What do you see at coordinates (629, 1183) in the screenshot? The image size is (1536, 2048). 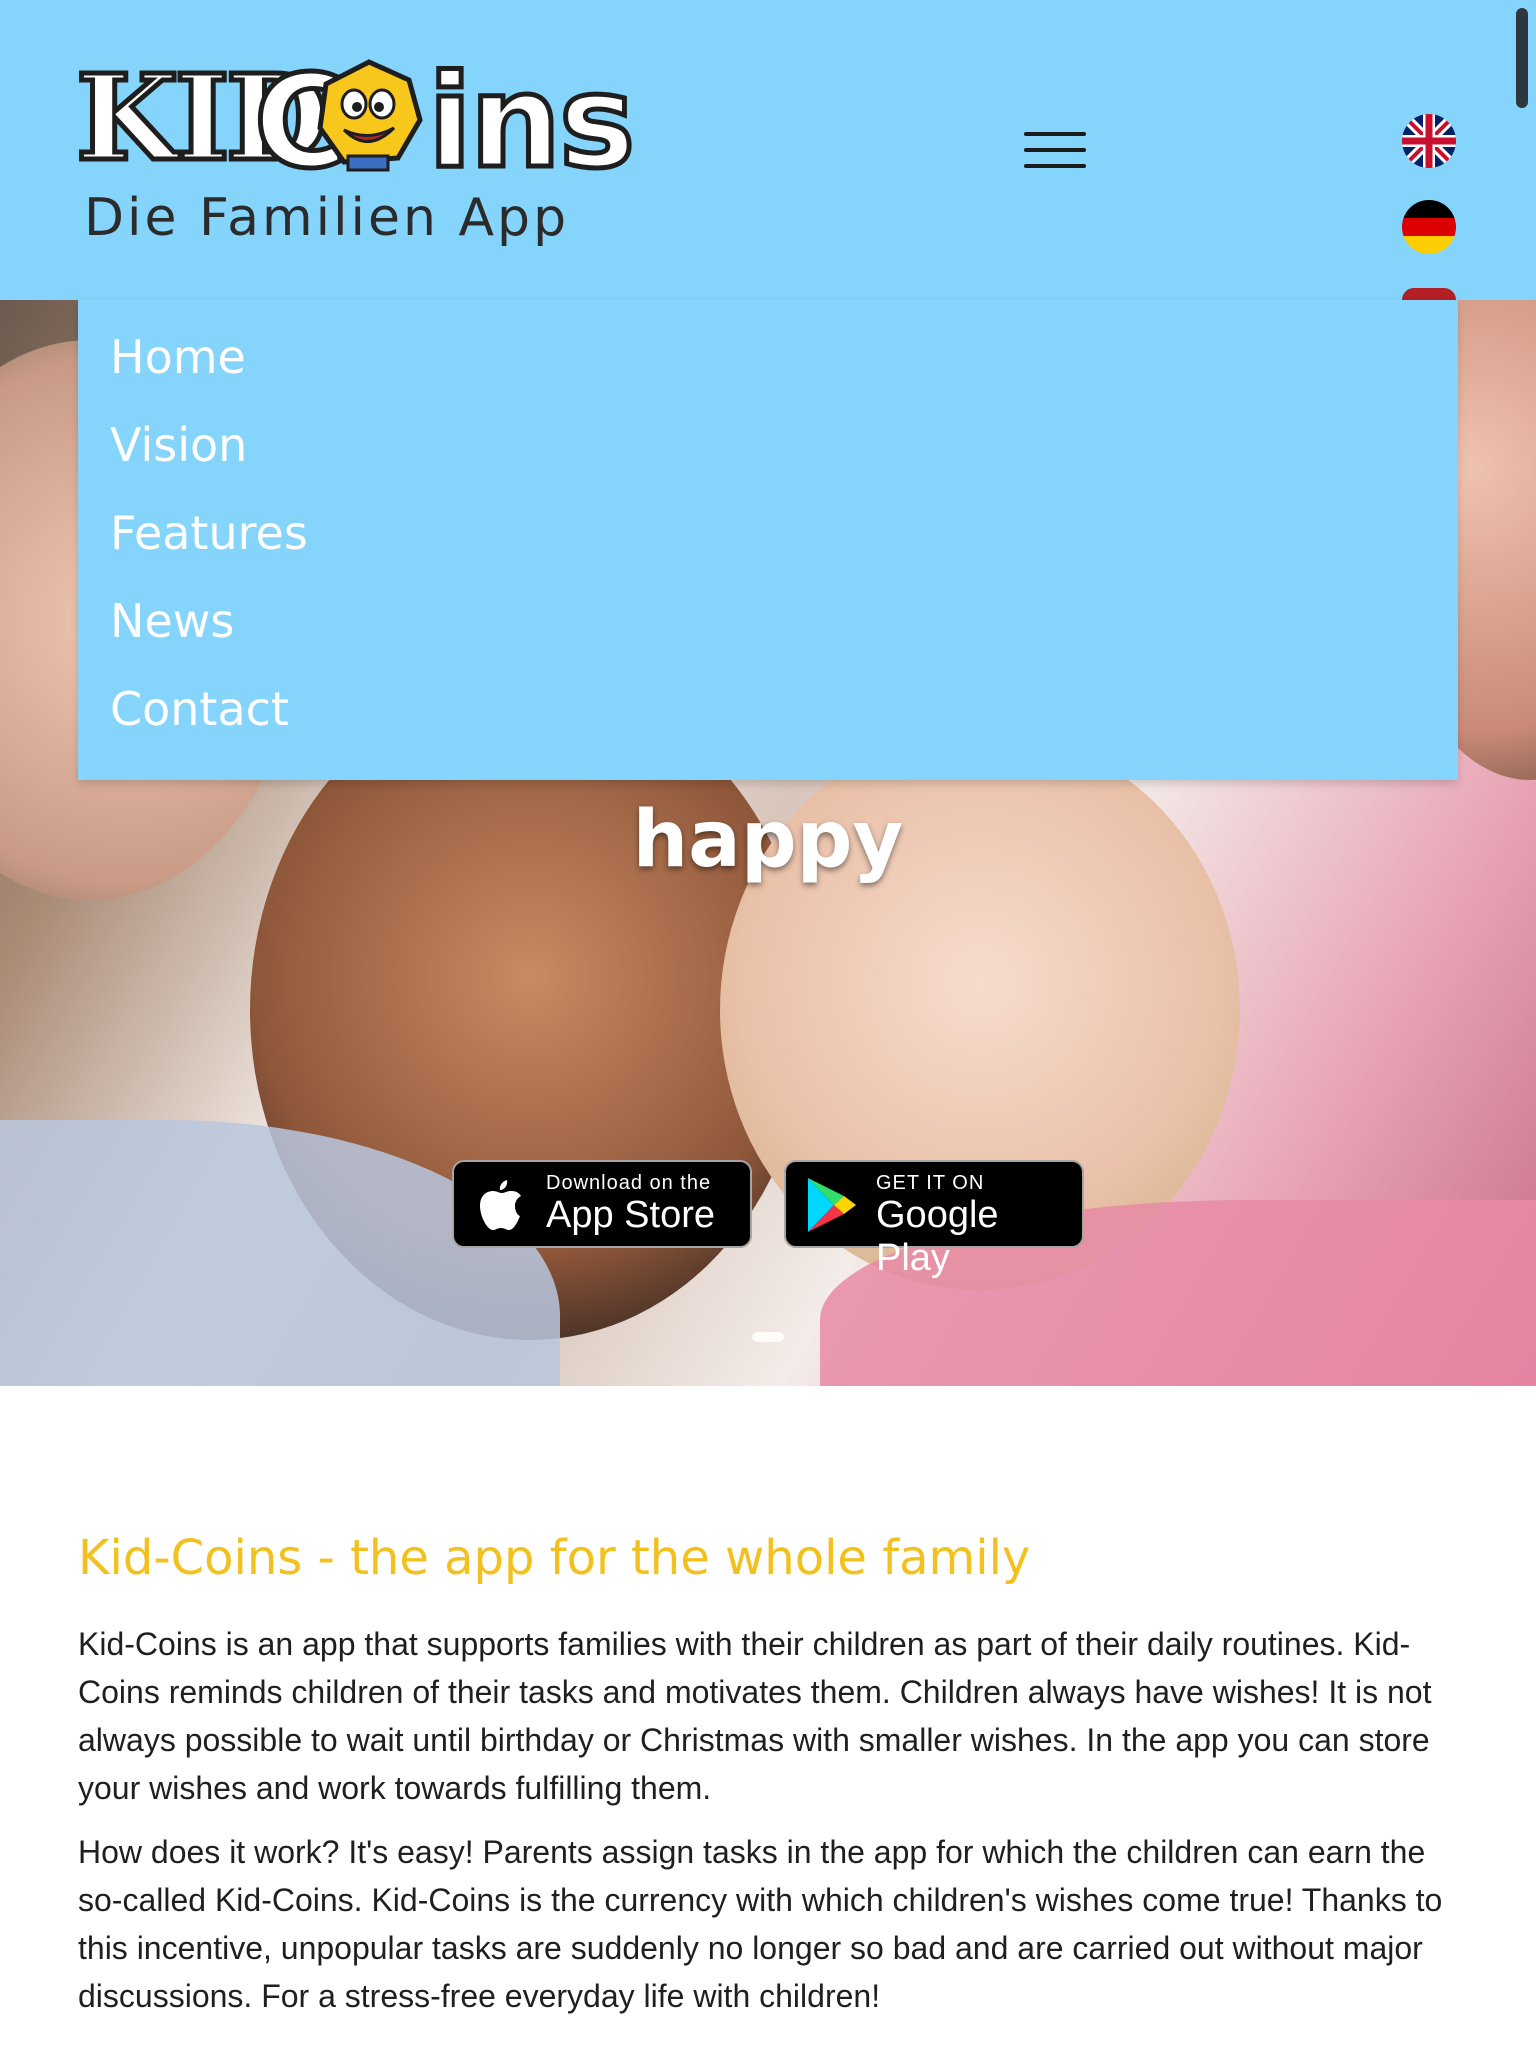 I see `app-store-small-text: Download on the` at bounding box center [629, 1183].